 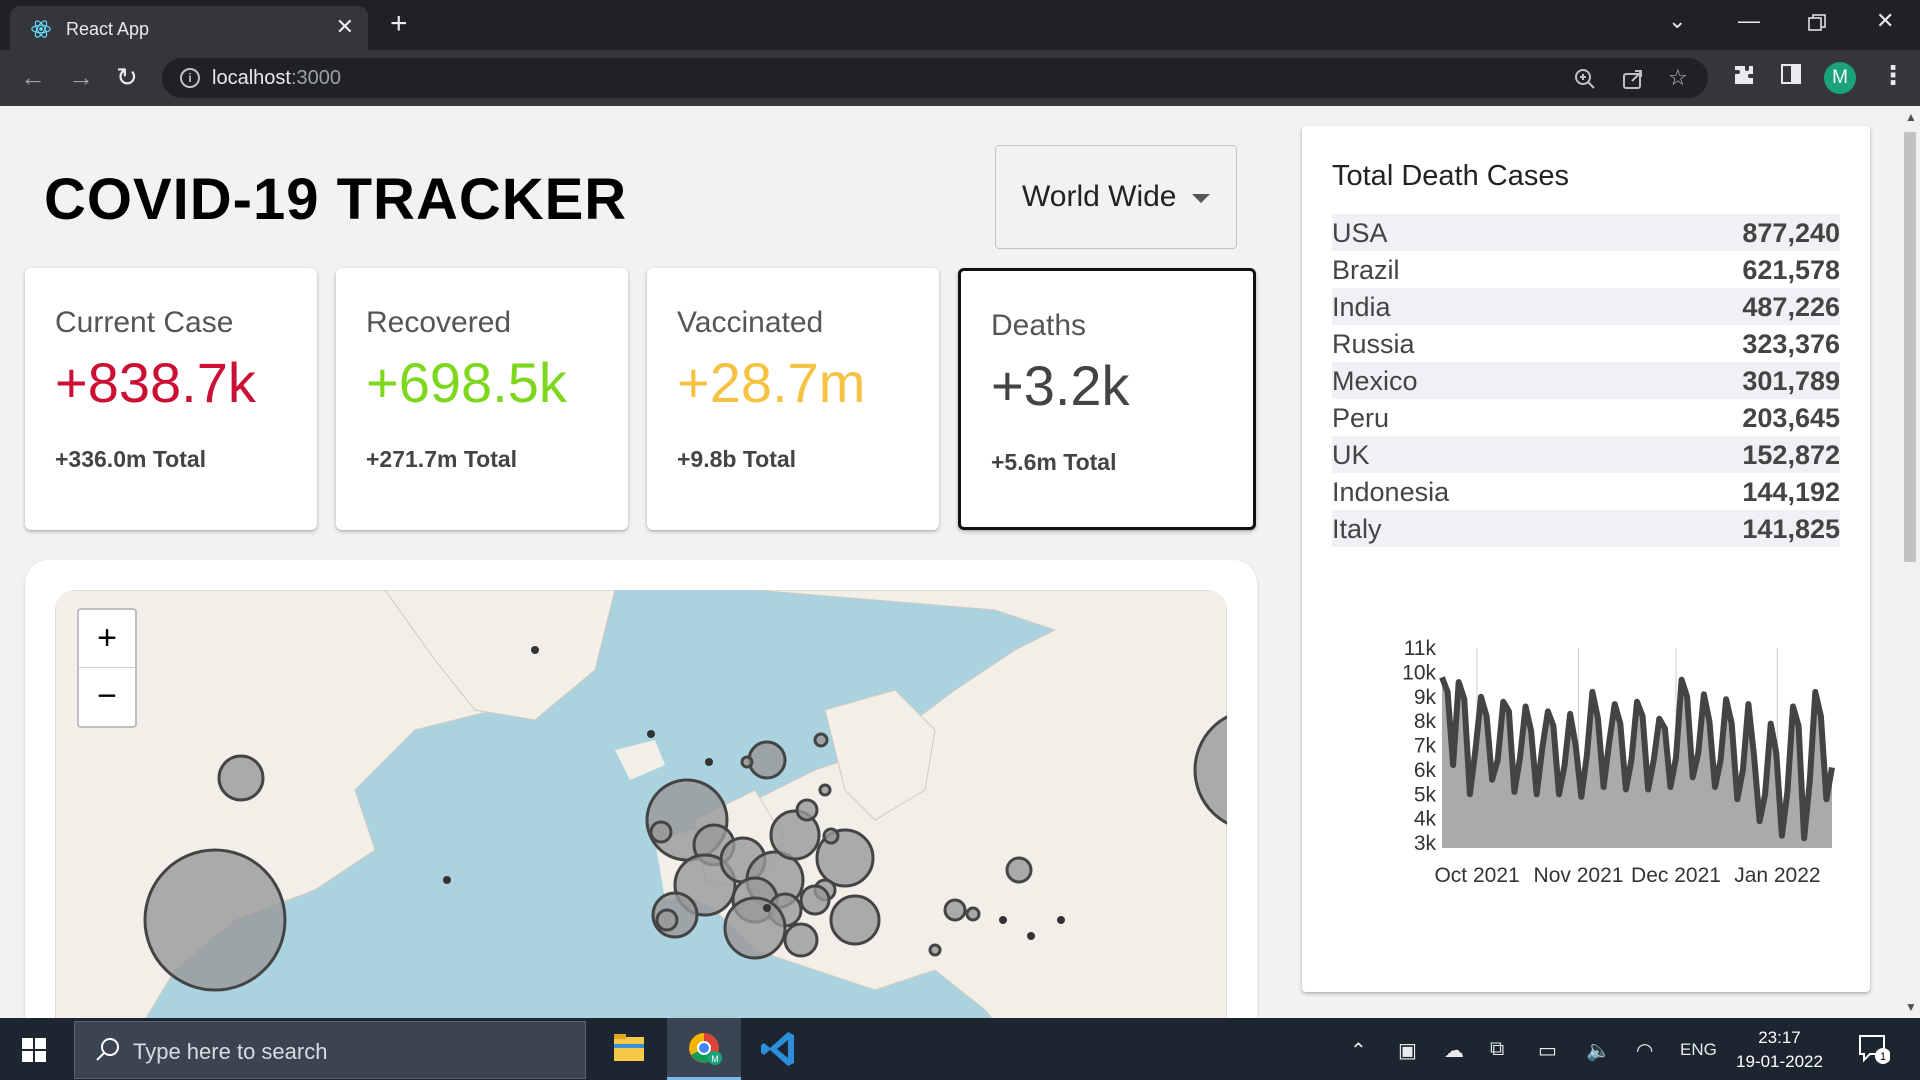 I want to click on onedrive-icon: ☁, so click(x=1454, y=1050).